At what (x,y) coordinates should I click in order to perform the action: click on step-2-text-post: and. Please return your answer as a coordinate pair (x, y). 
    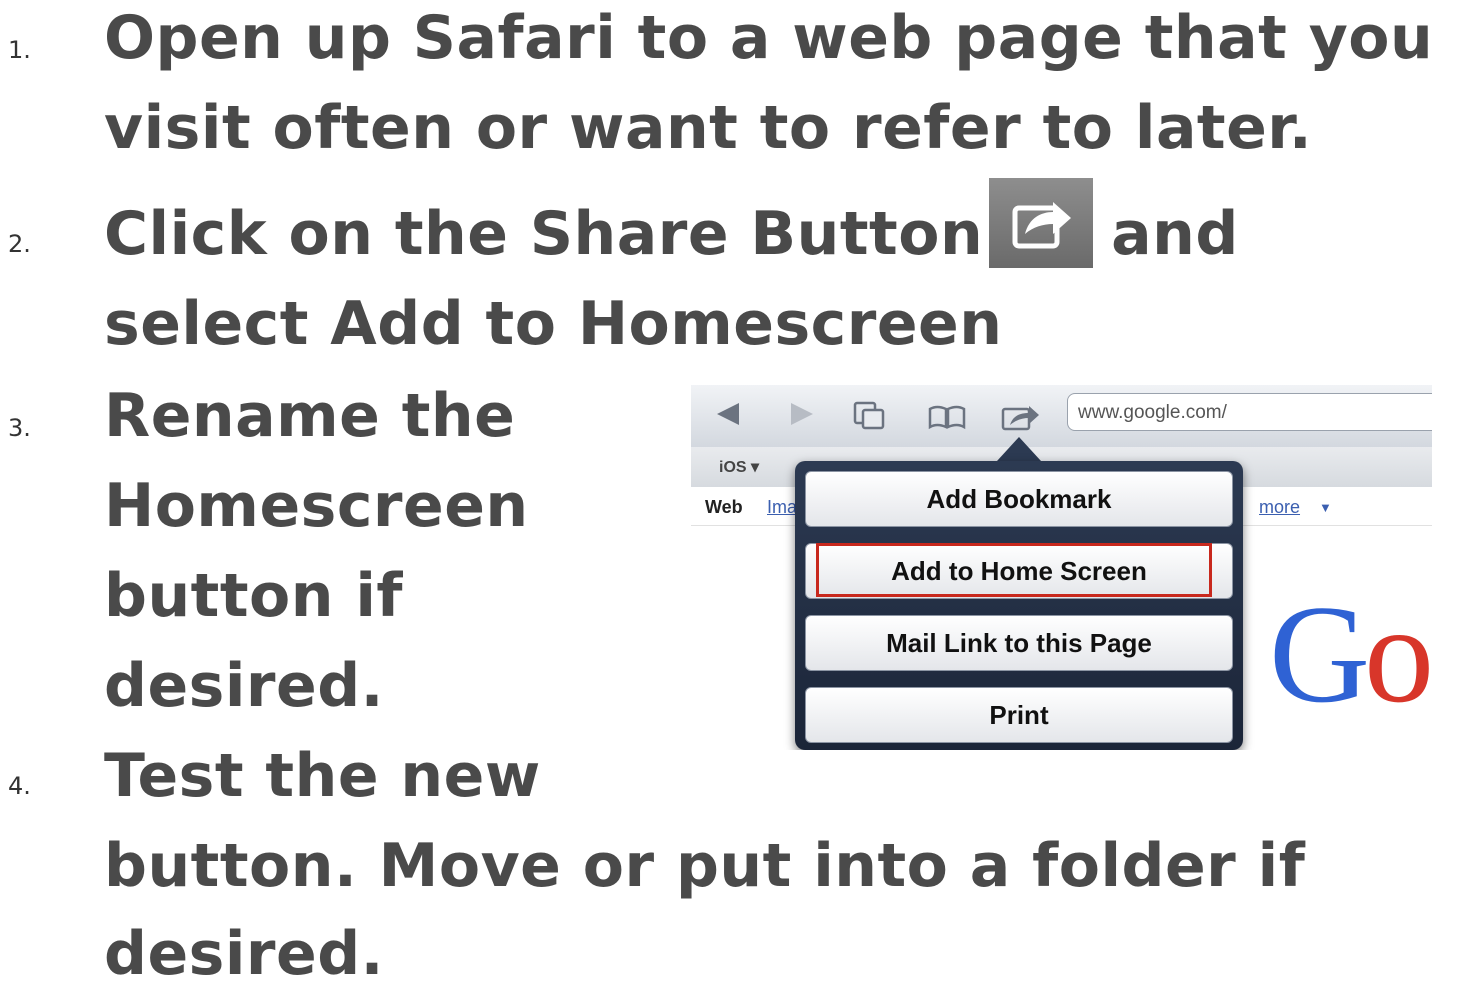
    Looking at the image, I should click on (1175, 234).